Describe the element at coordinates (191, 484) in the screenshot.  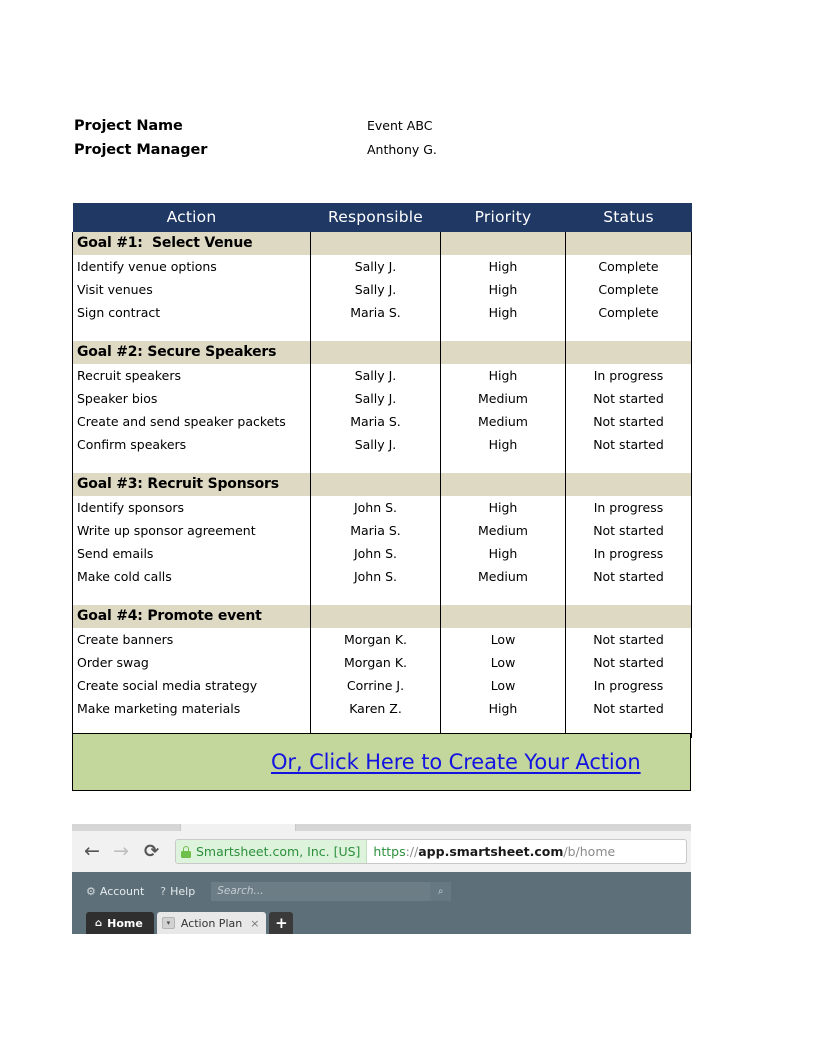
I see `goal-title: Goal #3: Recruit Sponsors` at that location.